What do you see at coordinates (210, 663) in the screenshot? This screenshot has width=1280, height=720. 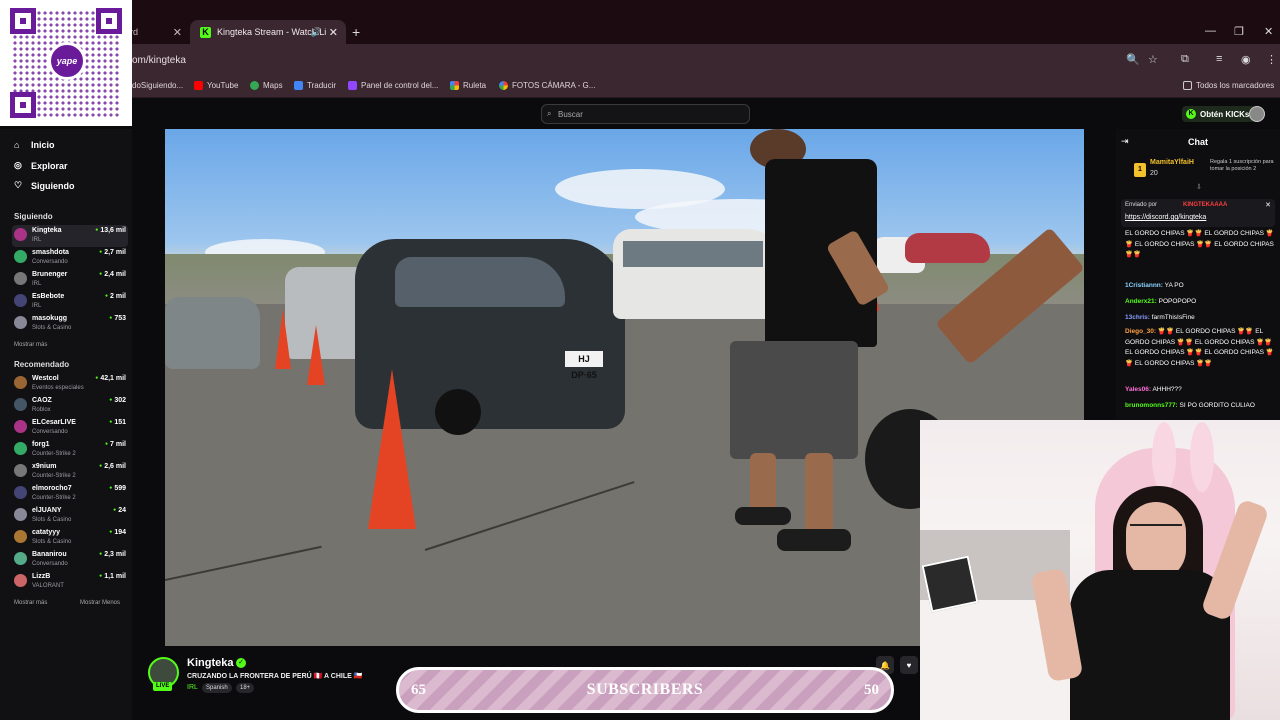 I see `streamer-name: Kingteka` at bounding box center [210, 663].